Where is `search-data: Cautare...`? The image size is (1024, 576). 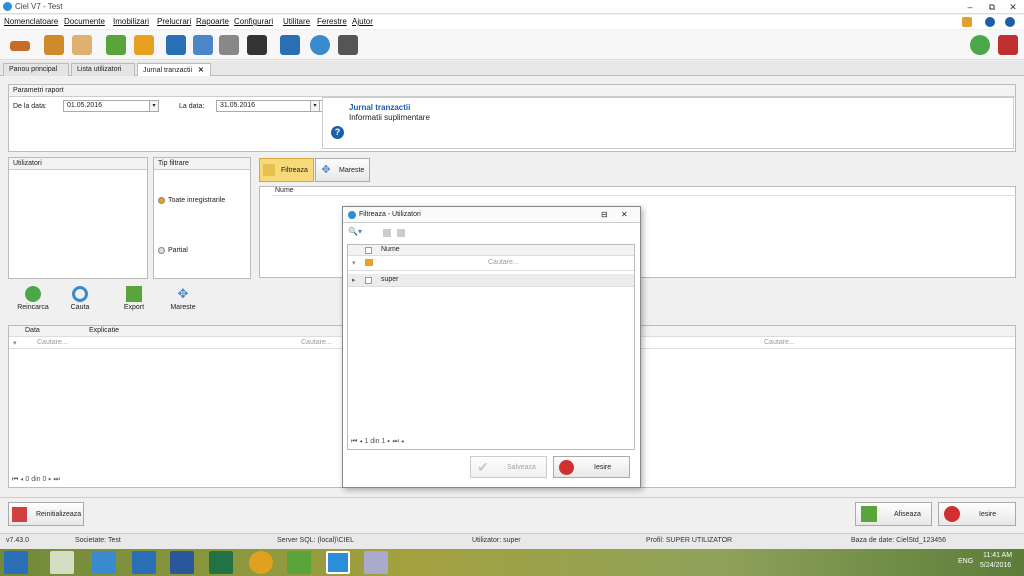 search-data: Cautare... is located at coordinates (52, 342).